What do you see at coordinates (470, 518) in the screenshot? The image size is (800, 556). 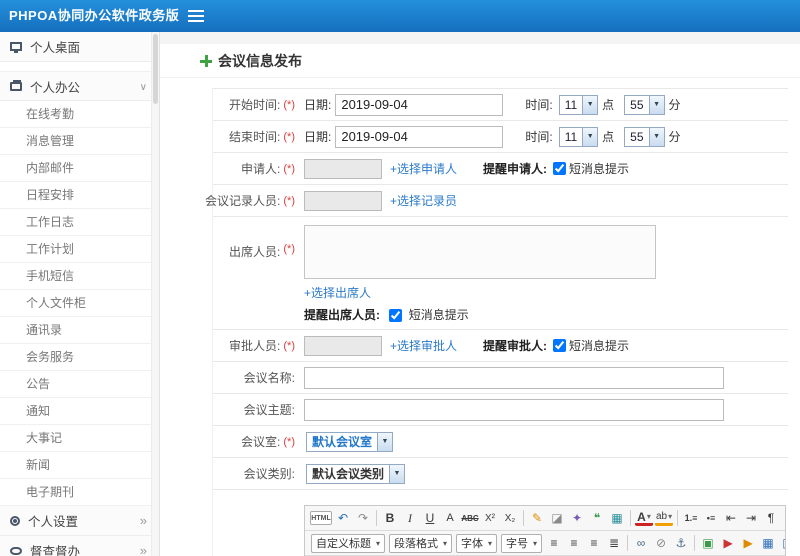 I see `strikethrough-icon: ABC` at bounding box center [470, 518].